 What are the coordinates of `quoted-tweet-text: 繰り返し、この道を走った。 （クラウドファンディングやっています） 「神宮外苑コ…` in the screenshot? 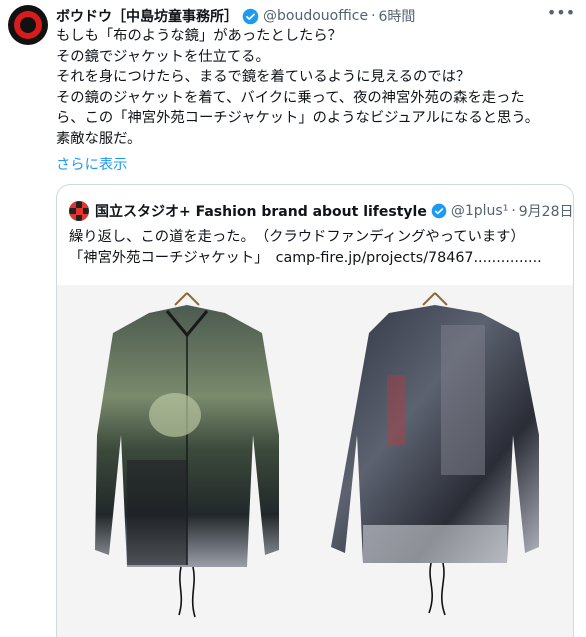 It's located at (319, 247).